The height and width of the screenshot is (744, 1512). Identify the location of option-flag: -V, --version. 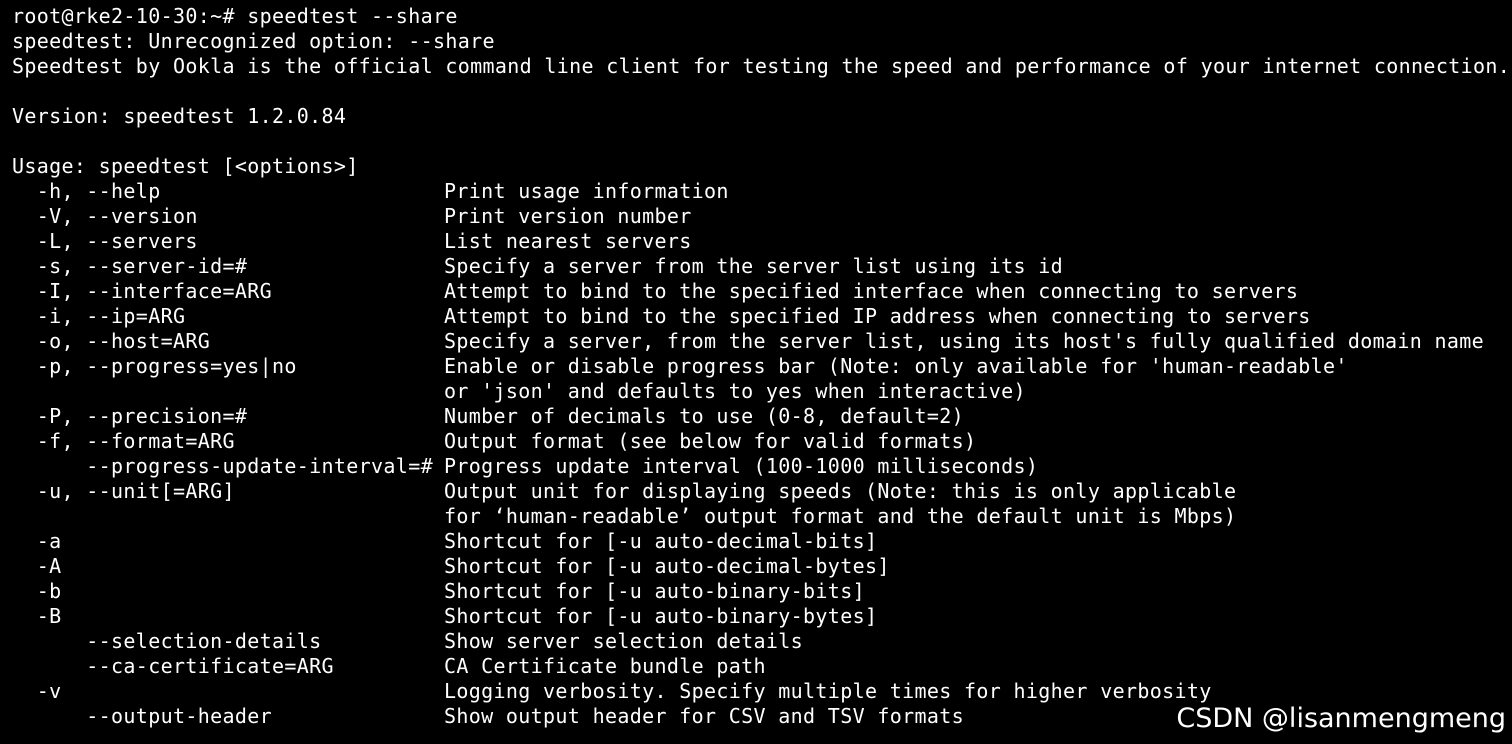
(105, 216).